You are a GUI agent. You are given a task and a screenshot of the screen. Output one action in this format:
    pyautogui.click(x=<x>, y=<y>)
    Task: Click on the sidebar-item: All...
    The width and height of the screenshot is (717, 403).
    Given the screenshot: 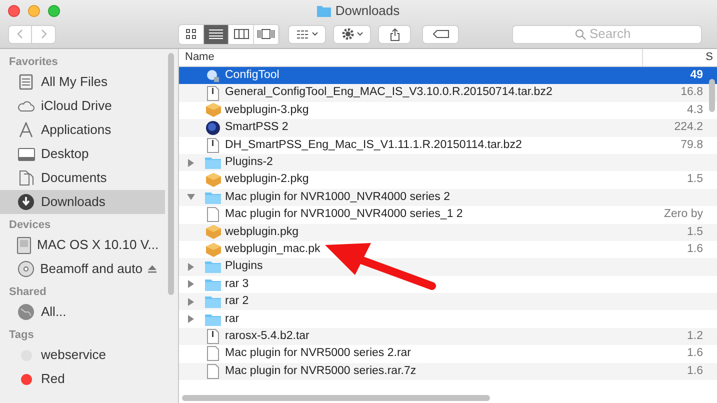 What is the action you would take?
    pyautogui.click(x=82, y=312)
    